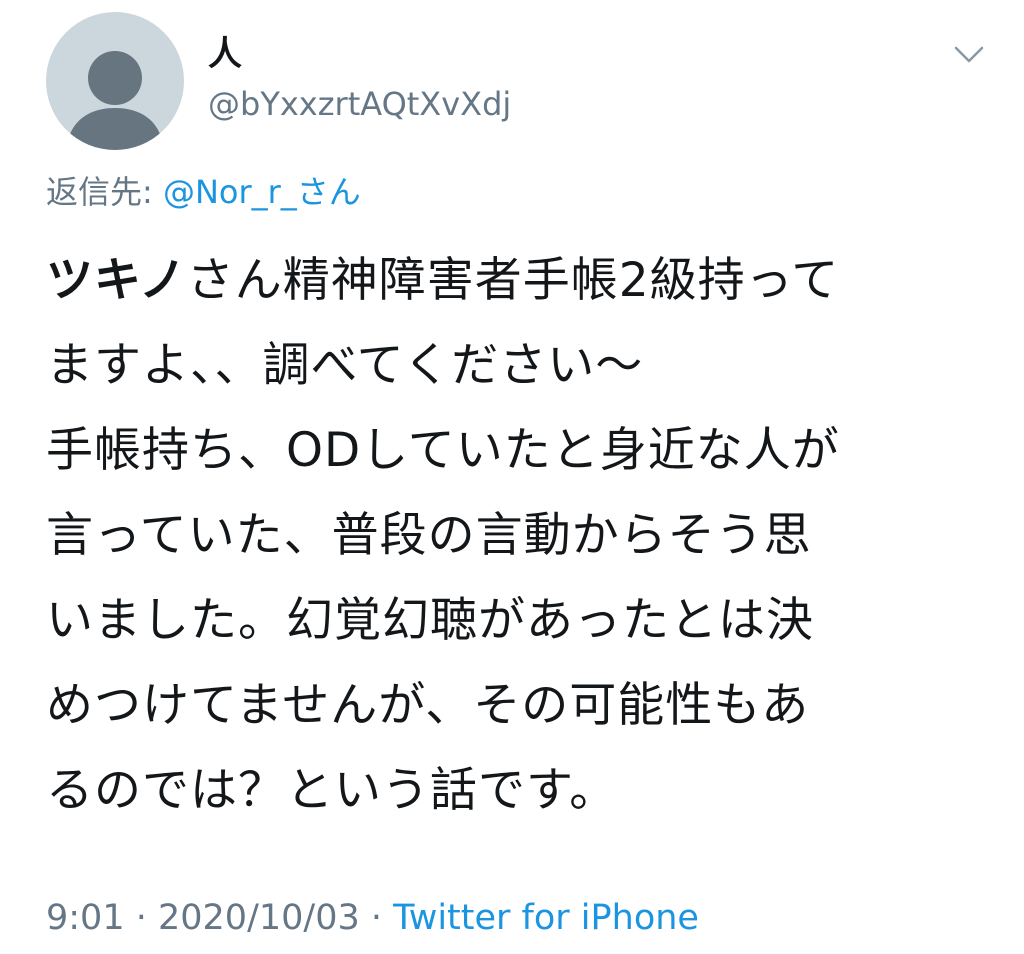 The width and height of the screenshot is (1024, 954). I want to click on reply-context: 返信先: @Nor_r_さん, so click(203, 192).